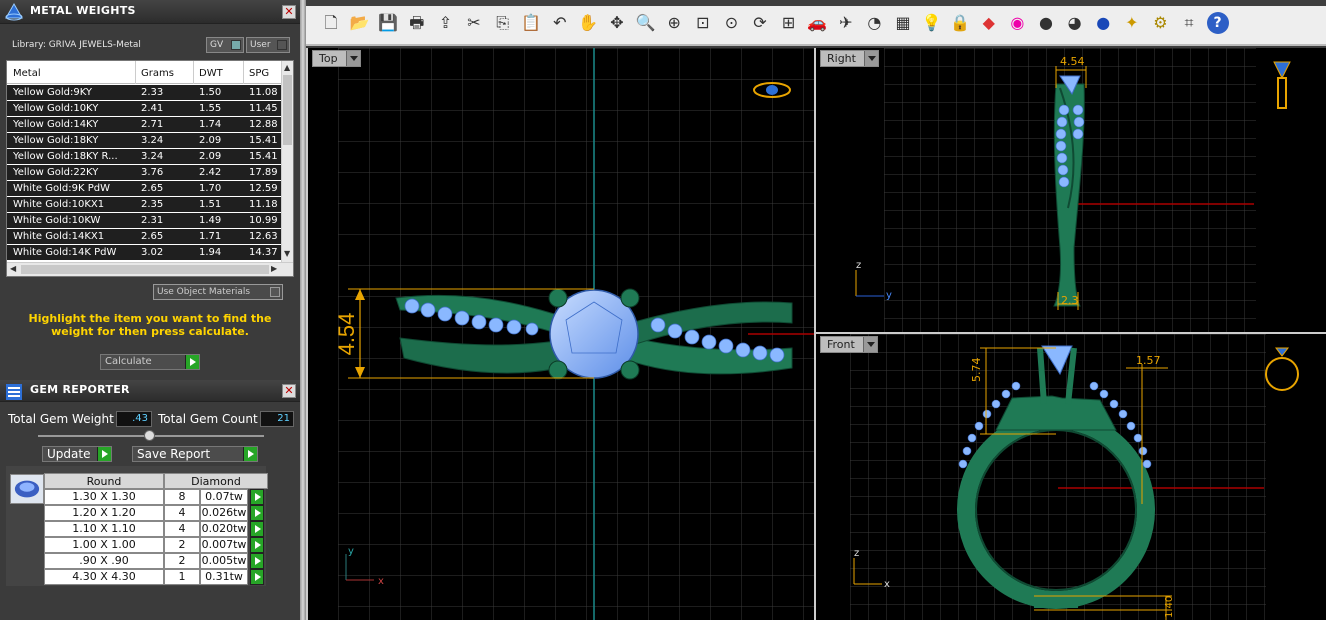  I want to click on color-wheel-icon: ◉, so click(1017, 23).